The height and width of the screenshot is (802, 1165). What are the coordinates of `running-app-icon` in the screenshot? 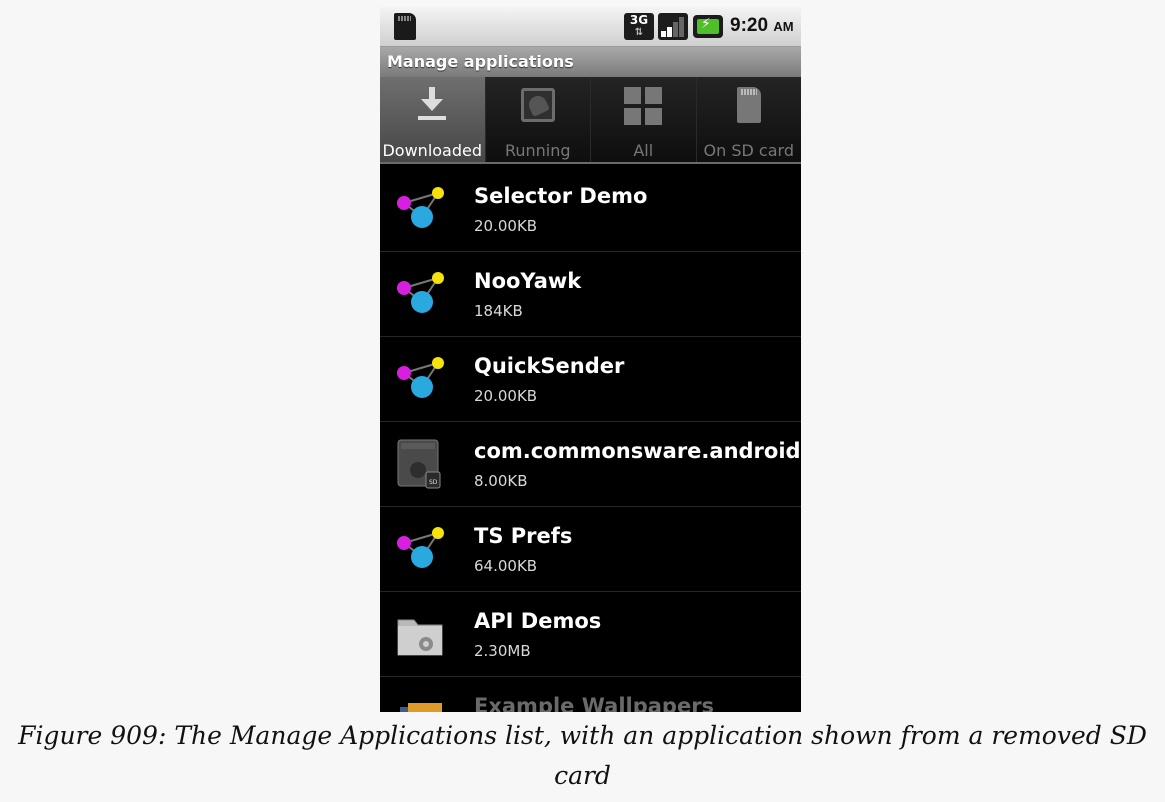 It's located at (537, 105).